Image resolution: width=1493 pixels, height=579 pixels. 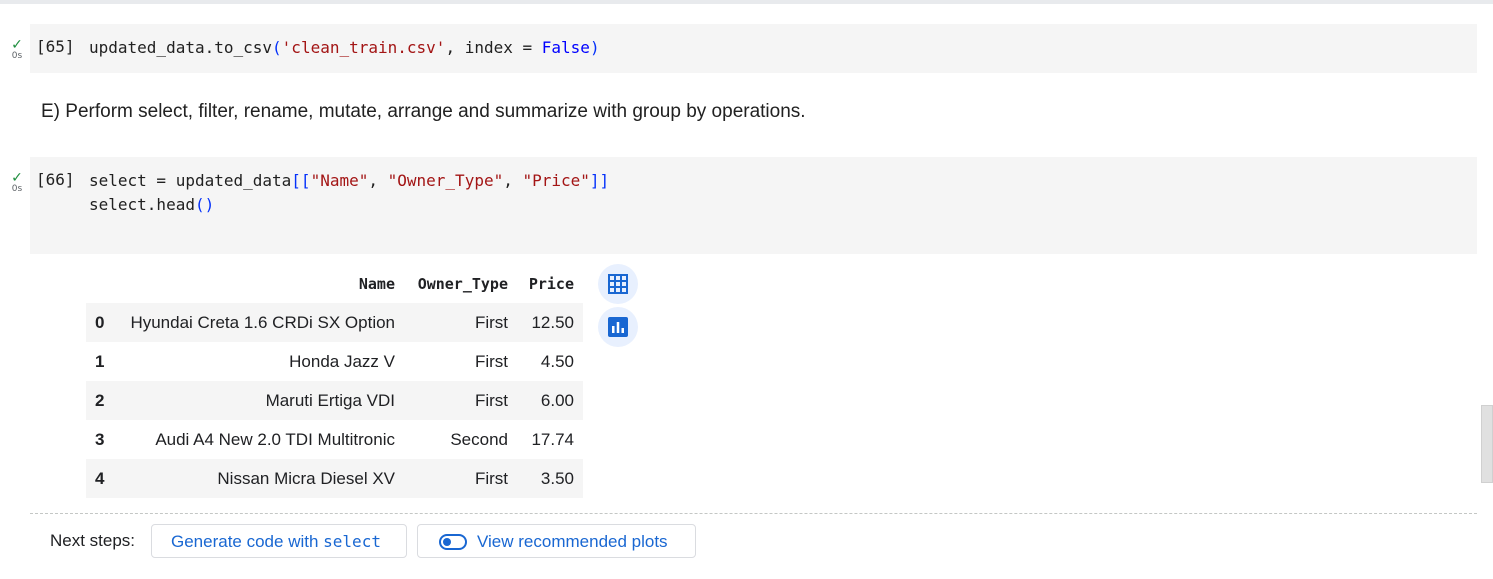 I want to click on toggle-icon, so click(x=453, y=542).